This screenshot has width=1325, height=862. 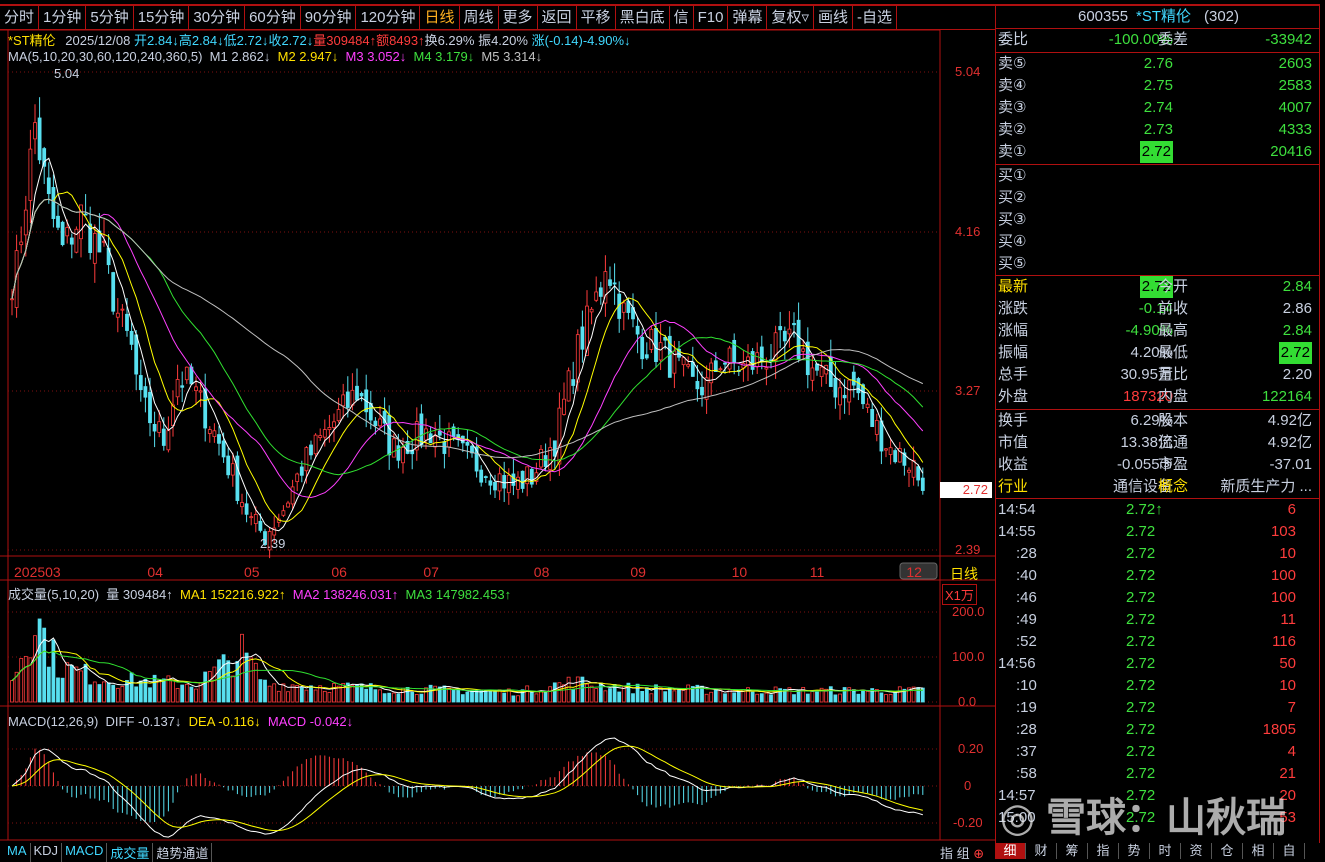 What do you see at coordinates (1157, 510) in the screenshot?
I see `tick-row: 14:54 2.72↑ 6` at bounding box center [1157, 510].